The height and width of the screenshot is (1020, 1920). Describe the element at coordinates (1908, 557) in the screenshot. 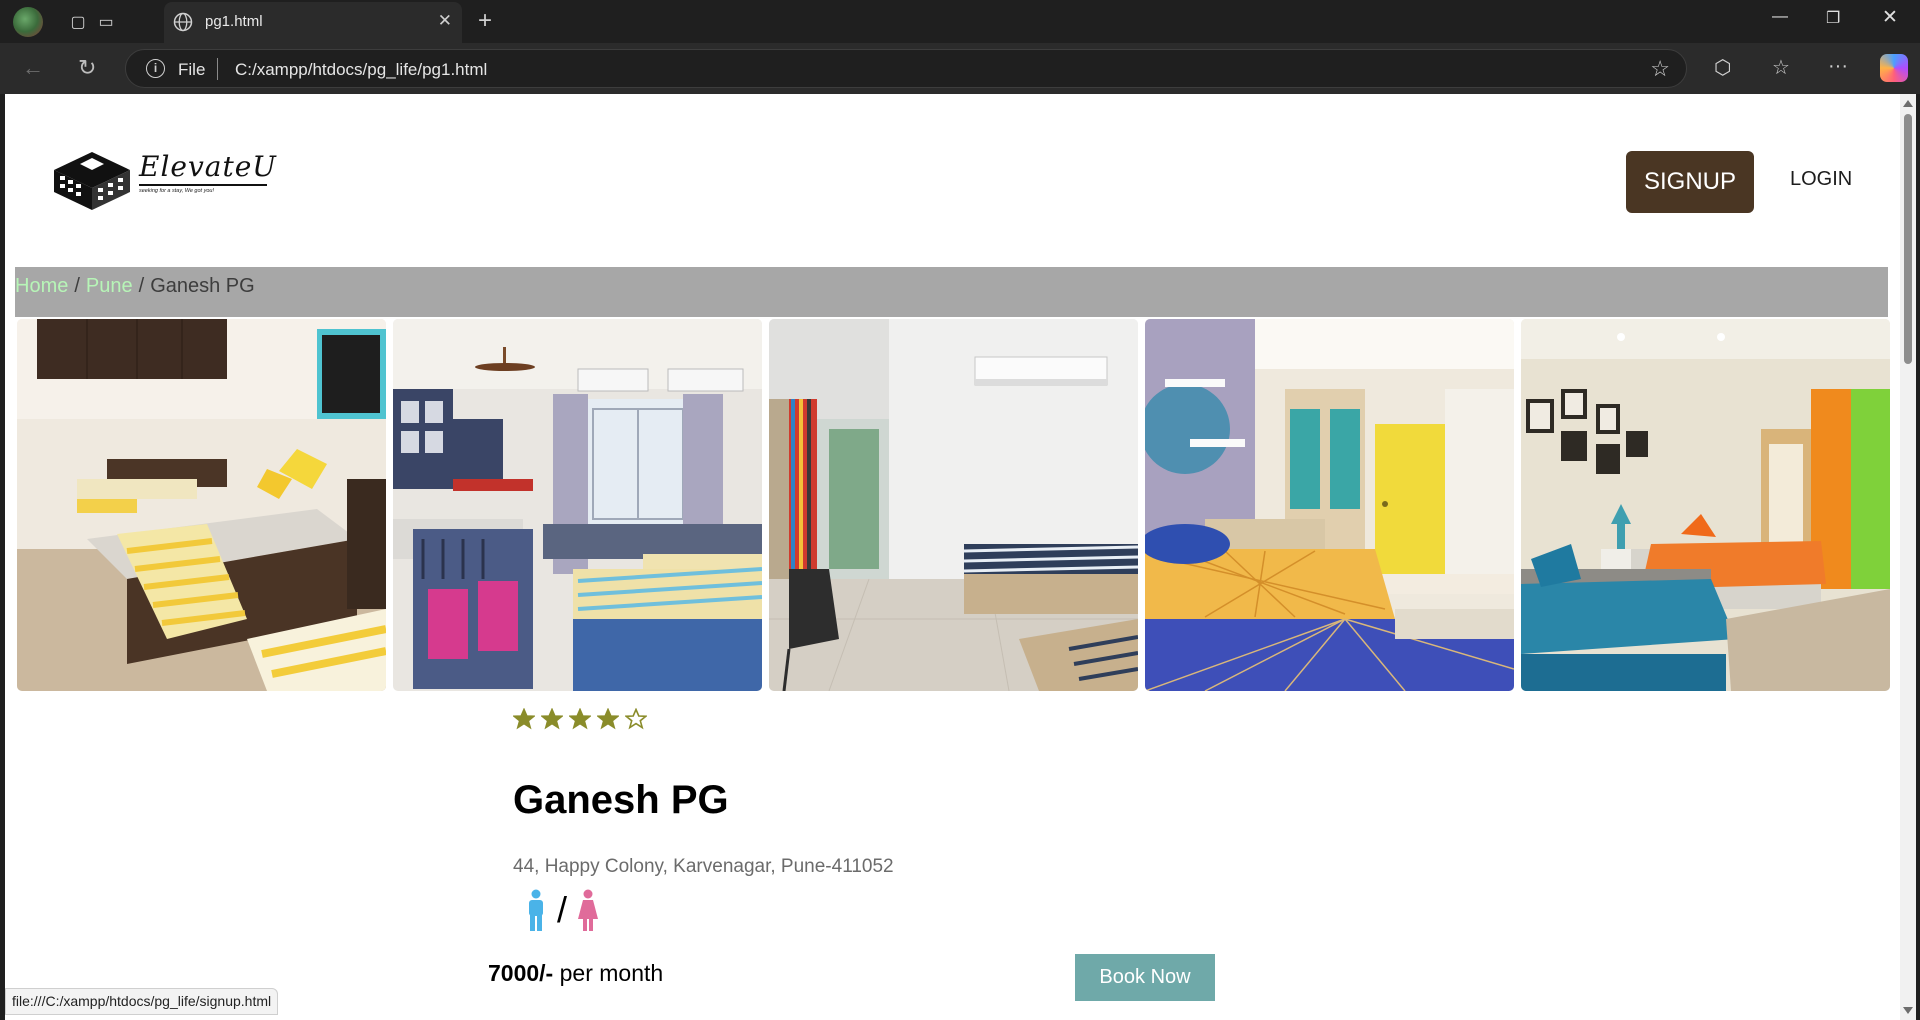

I see `page-scrollbar` at that location.